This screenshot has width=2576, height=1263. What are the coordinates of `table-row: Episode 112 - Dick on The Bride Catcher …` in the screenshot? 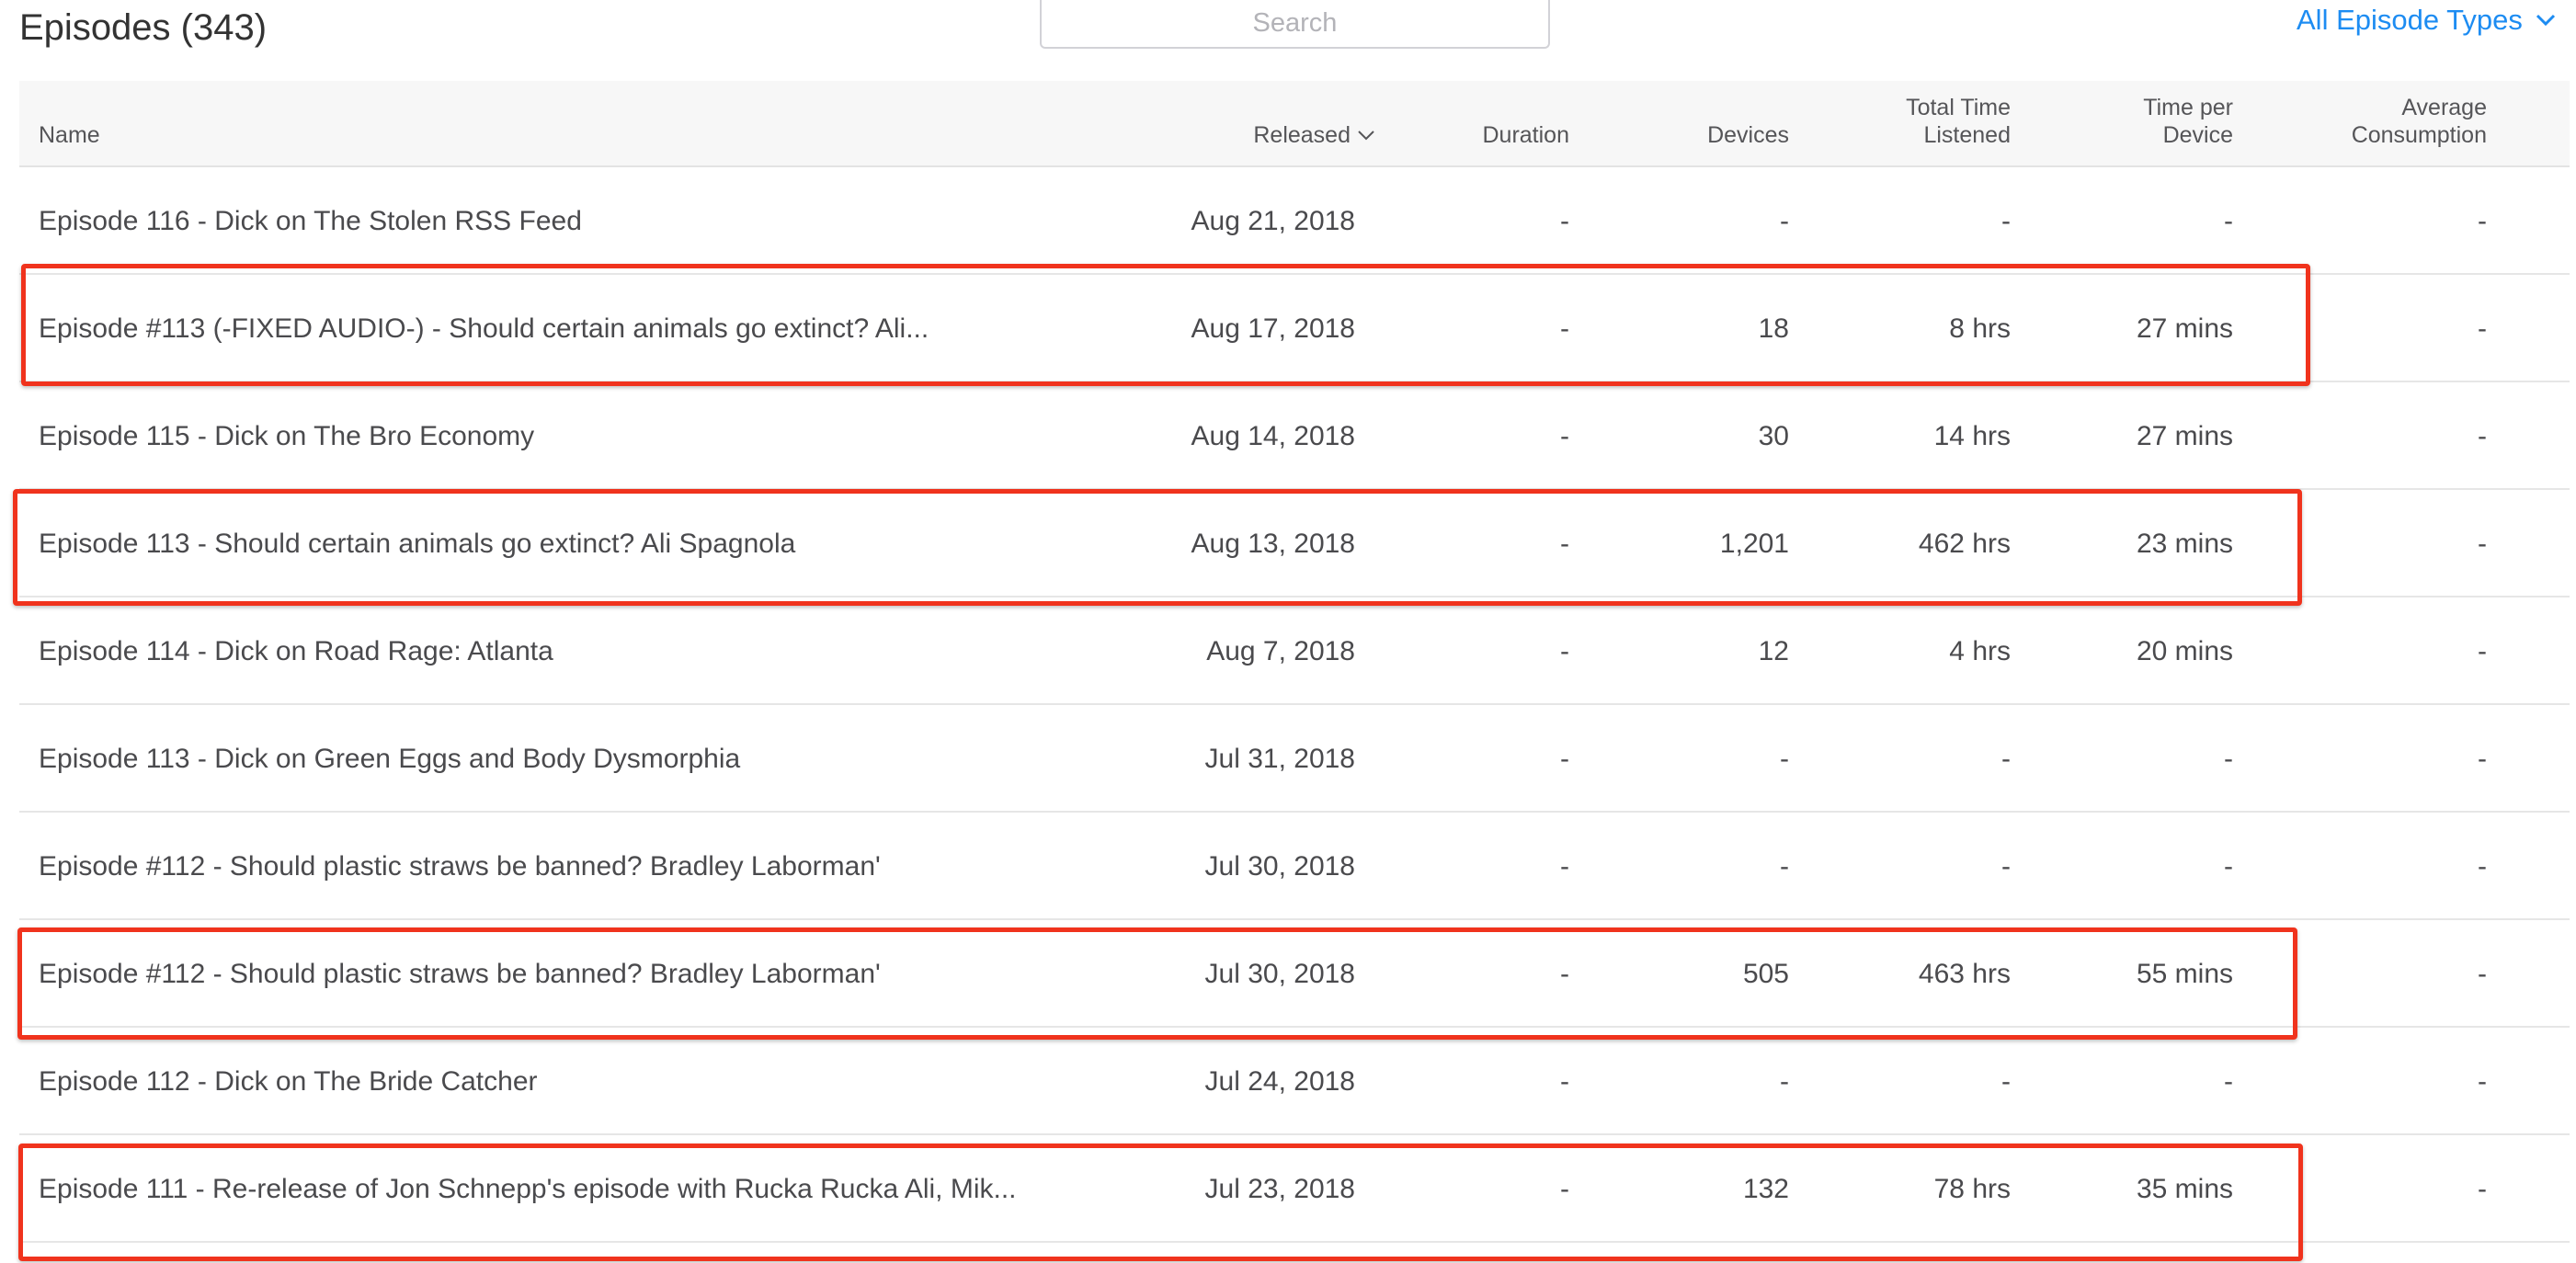 It's located at (1294, 1081).